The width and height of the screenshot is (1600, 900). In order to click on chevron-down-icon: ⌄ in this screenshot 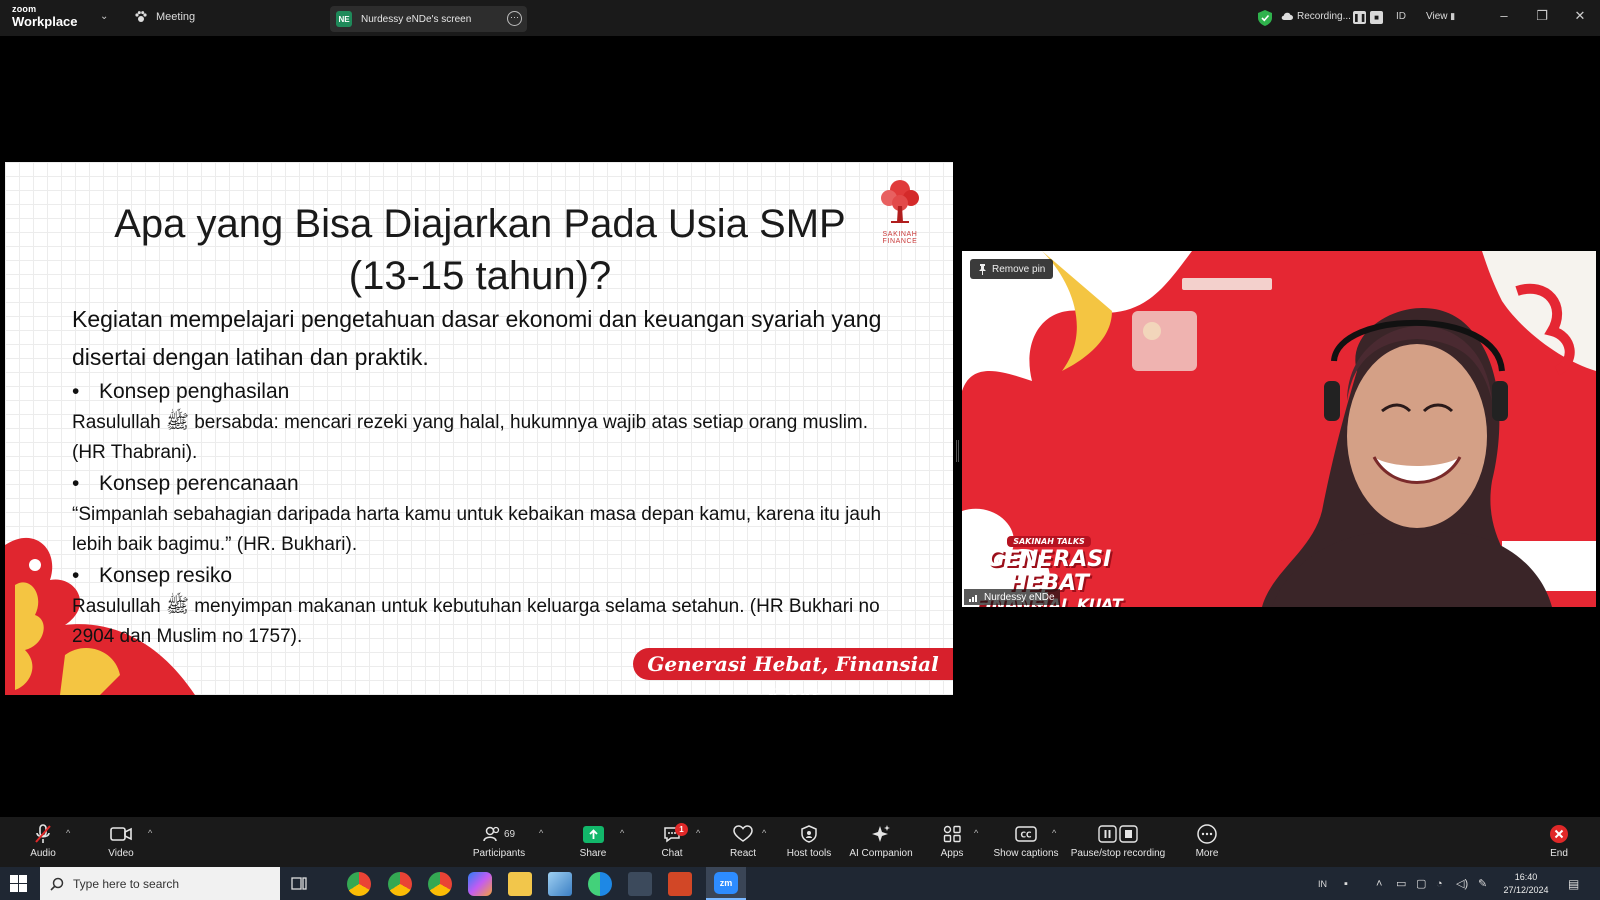, I will do `click(104, 16)`.